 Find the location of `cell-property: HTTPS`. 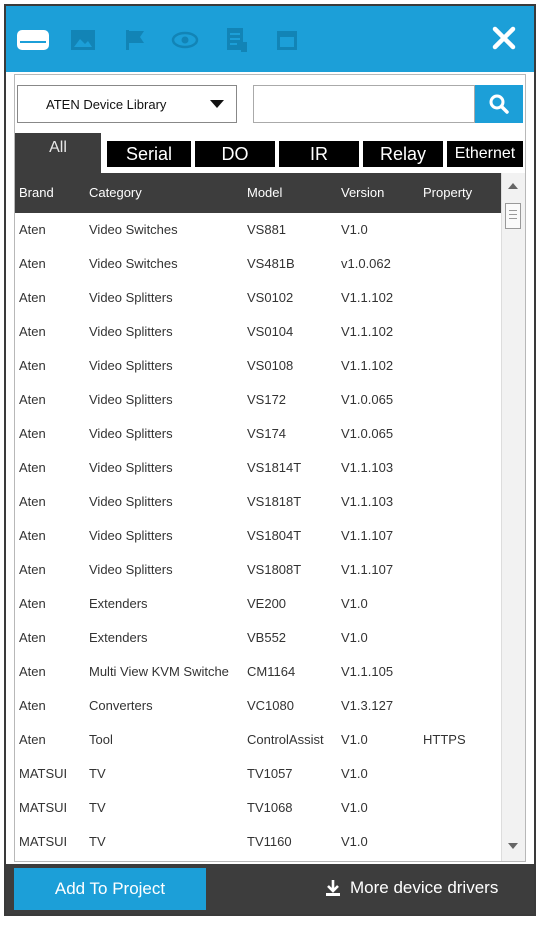

cell-property: HTTPS is located at coordinates (444, 739).